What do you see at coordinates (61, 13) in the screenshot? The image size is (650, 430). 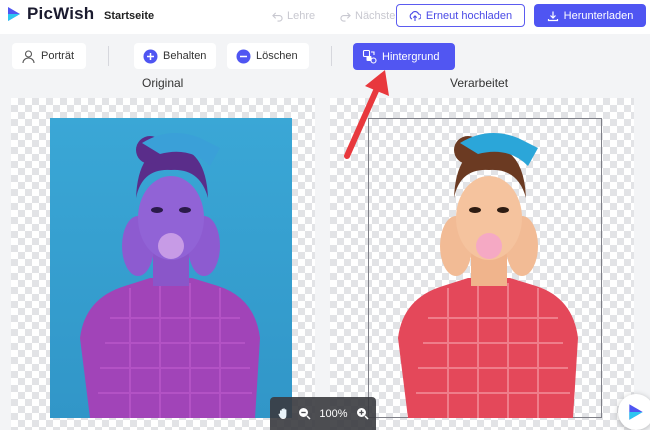 I see `app-name: PicWish` at bounding box center [61, 13].